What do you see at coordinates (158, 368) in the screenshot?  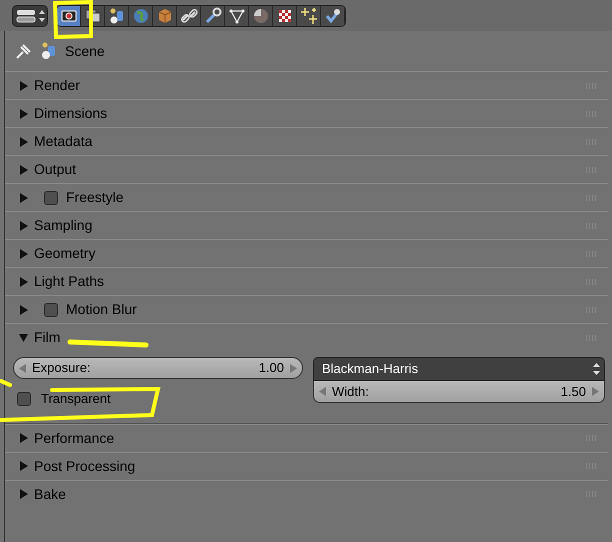 I see `exposure-number-field: Exposure: 1.00` at bounding box center [158, 368].